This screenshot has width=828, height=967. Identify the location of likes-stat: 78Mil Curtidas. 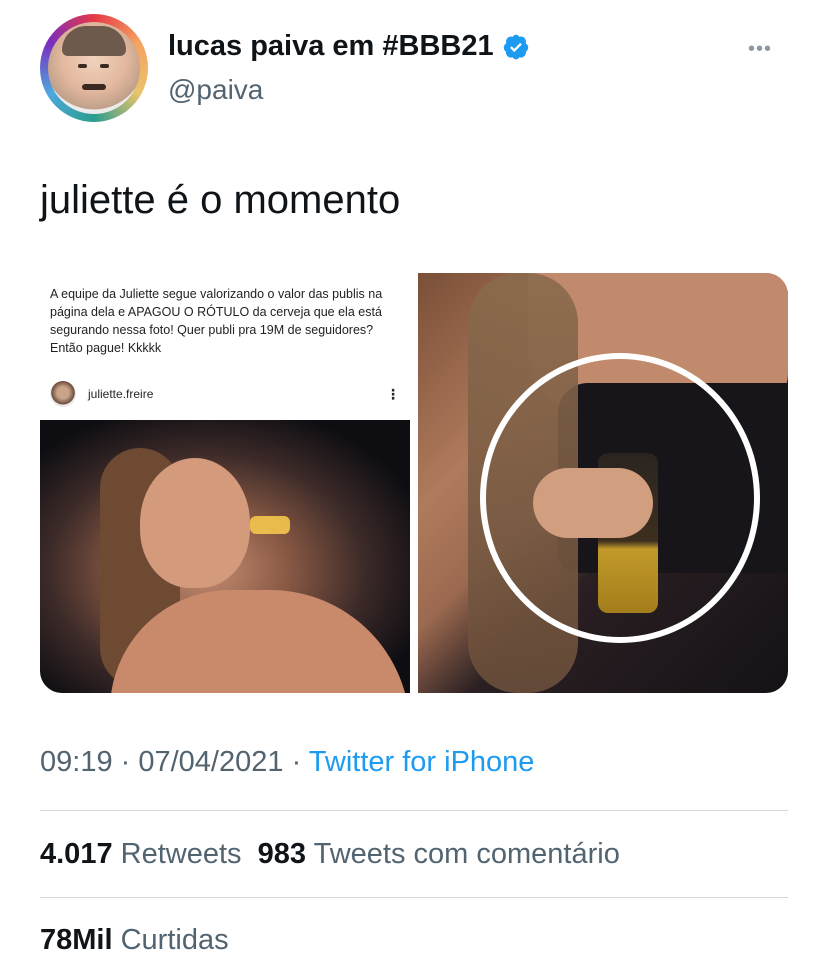
(134, 940).